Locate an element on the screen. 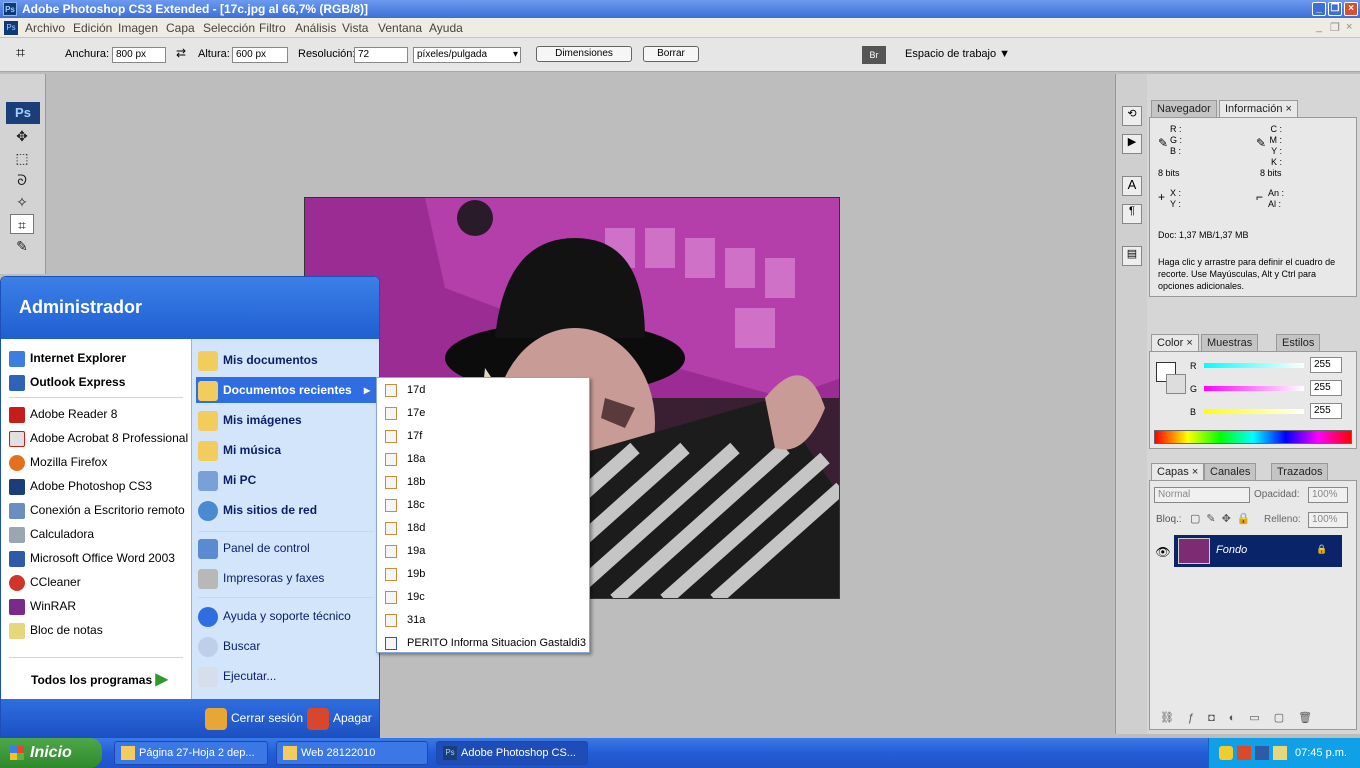 This screenshot has width=1360, height=768. recent-firefox: Mozilla Firefox is located at coordinates (58, 462).